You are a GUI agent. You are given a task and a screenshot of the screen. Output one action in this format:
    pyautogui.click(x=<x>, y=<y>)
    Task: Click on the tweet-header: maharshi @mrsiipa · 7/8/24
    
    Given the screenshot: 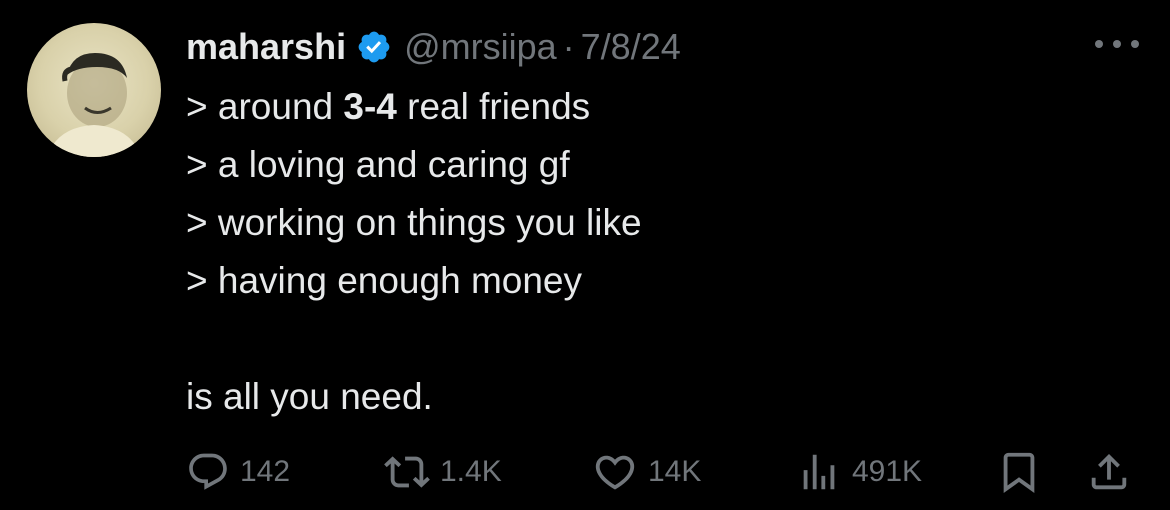 What is the action you would take?
    pyautogui.click(x=433, y=47)
    